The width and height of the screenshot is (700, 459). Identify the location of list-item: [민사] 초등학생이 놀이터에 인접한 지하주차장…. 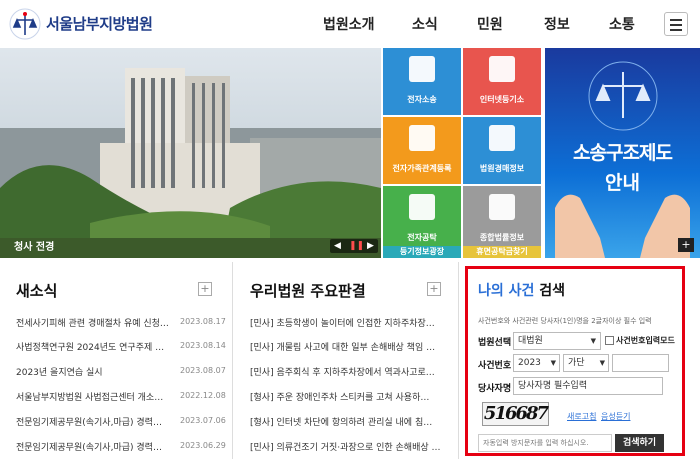
(342, 322).